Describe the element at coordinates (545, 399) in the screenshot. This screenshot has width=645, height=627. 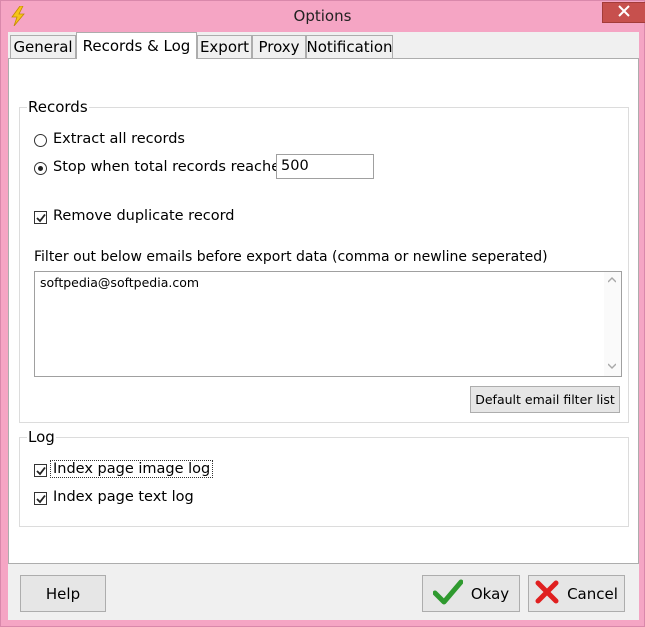
I see `default-email-filter-button: Default email filter list` at that location.